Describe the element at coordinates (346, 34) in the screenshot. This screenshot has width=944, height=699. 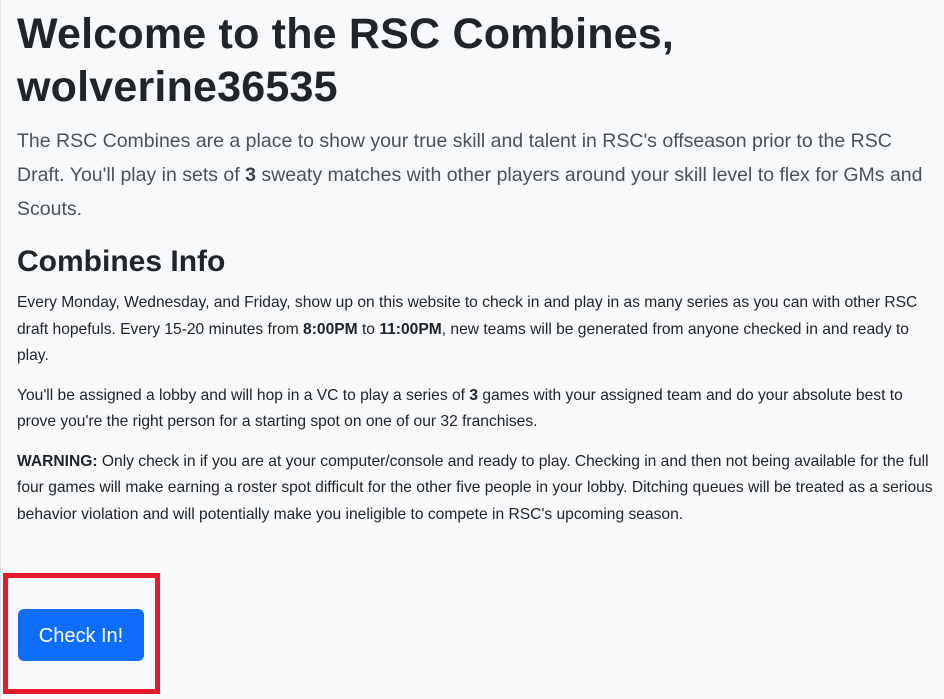
I see `page-title-line1: Welcome to the RSC Combines,` at that location.